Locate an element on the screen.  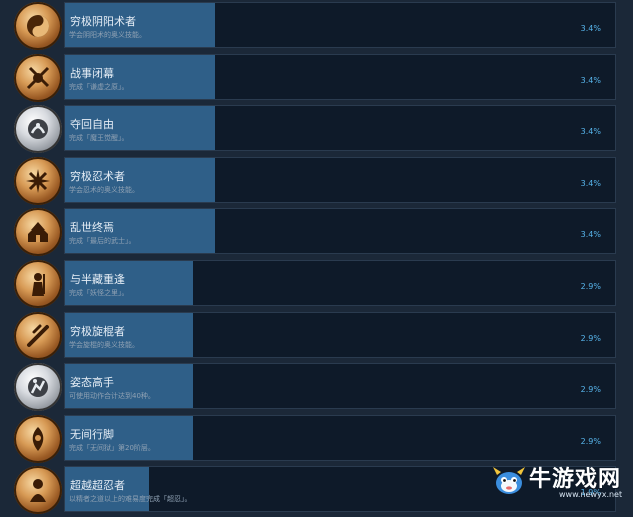
achievement-panel: 与半藏重逢完成「妖怪之里」。 2.9% is located at coordinates (340, 283).